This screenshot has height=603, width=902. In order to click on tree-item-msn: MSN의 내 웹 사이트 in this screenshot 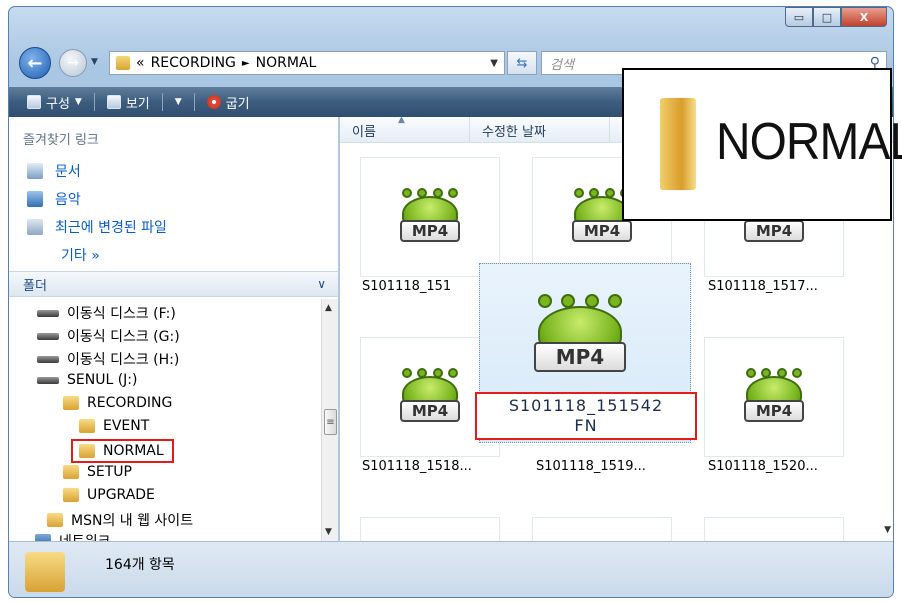, I will do `click(120, 520)`.